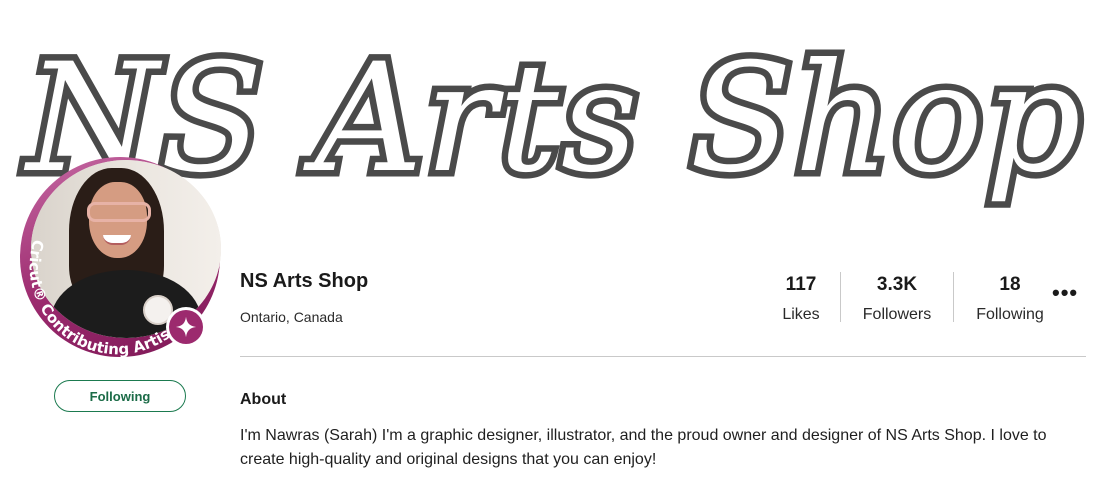 This screenshot has width=1100, height=493. Describe the element at coordinates (1065, 293) in the screenshot. I see `more-dots-icon: •••` at that location.